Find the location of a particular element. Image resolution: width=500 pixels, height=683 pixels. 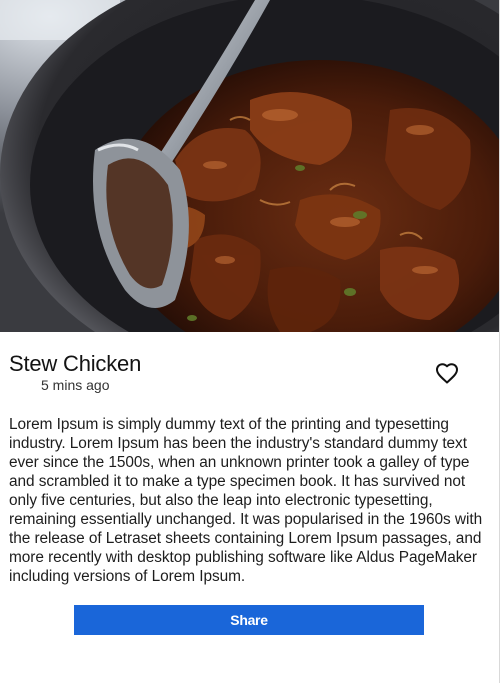

favorite-button is located at coordinates (447, 373).